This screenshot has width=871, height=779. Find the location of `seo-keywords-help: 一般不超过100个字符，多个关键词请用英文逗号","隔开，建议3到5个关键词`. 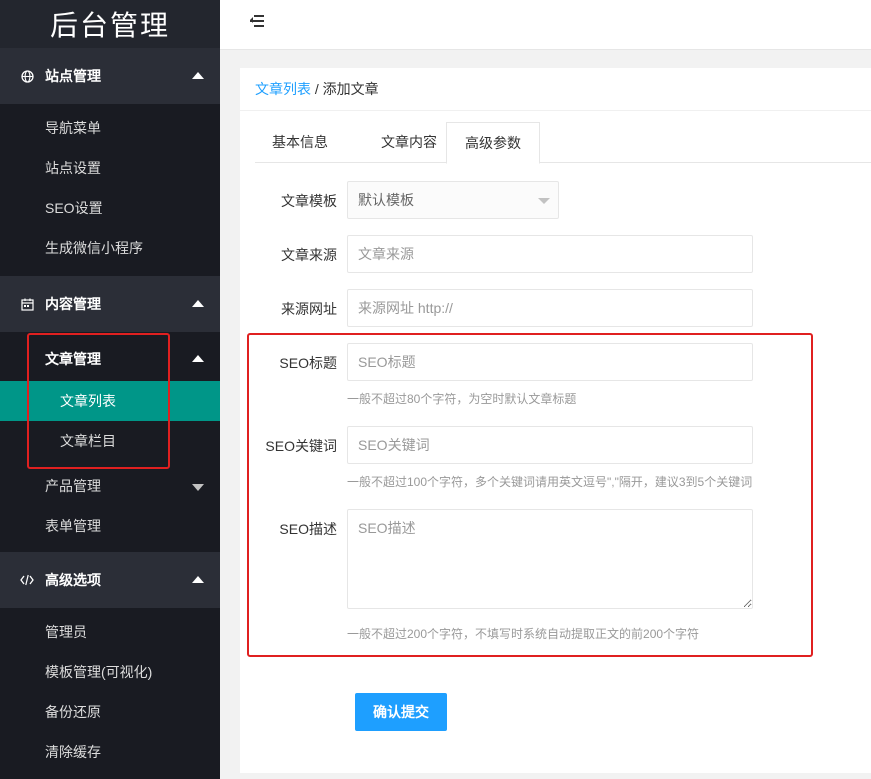

seo-keywords-help: 一般不超过100个字符，多个关键词请用英文逗号","隔开，建议3到5个关键词 is located at coordinates (550, 482).